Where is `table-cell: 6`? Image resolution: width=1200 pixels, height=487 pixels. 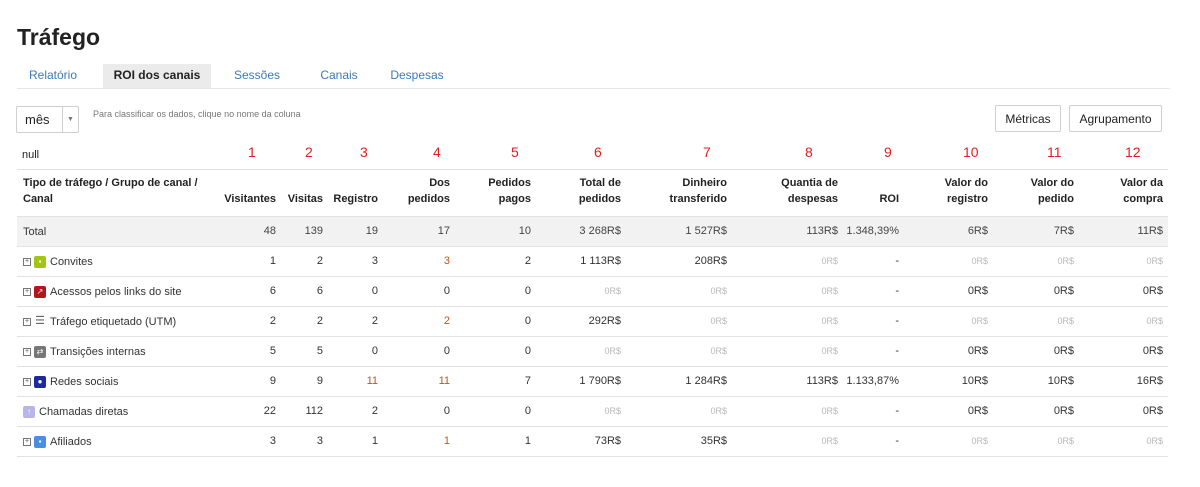 table-cell: 6 is located at coordinates (272, 291).